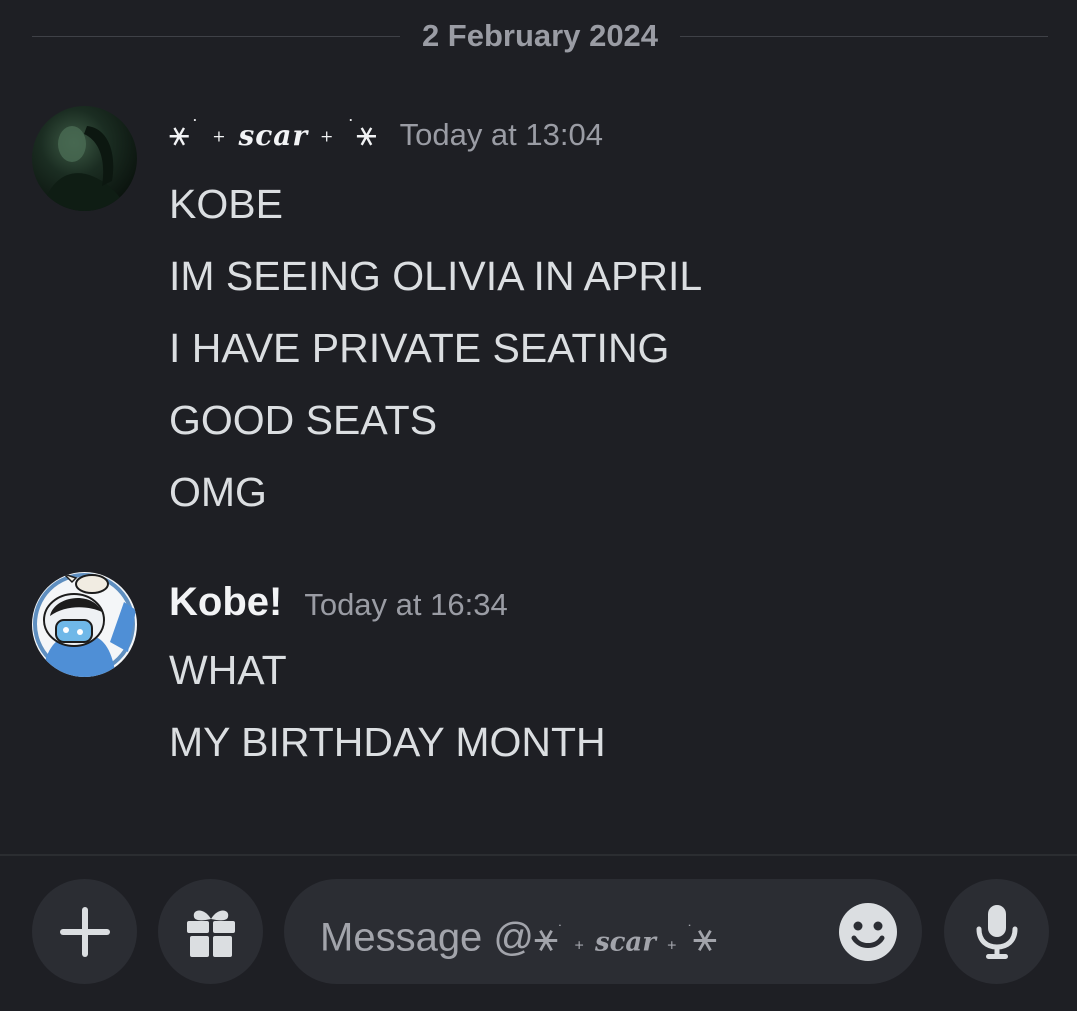  What do you see at coordinates (406, 604) in the screenshot?
I see `message-timestamp: Today at 16:34` at bounding box center [406, 604].